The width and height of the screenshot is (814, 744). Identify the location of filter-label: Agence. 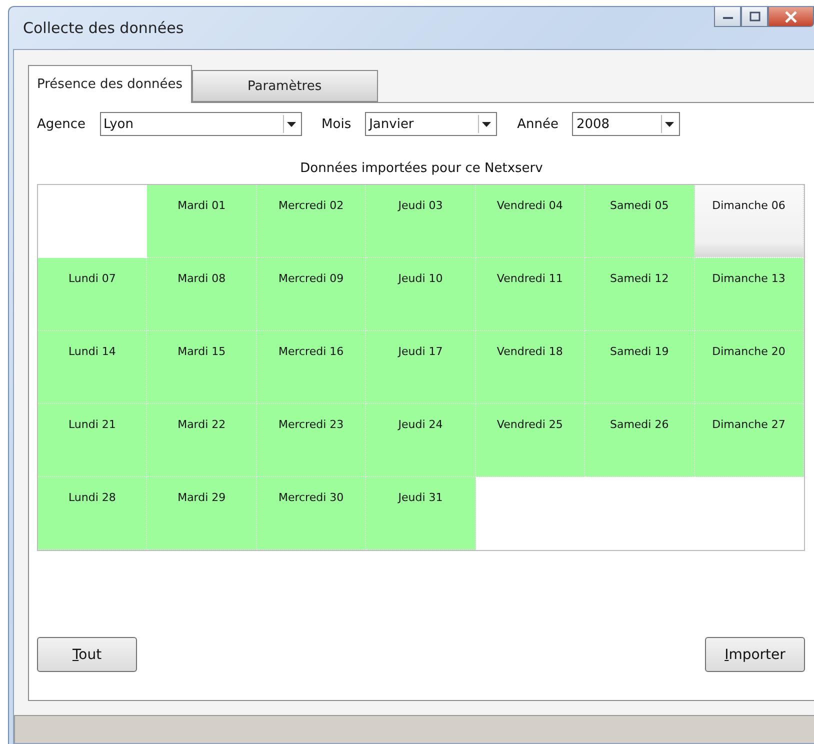
(61, 124).